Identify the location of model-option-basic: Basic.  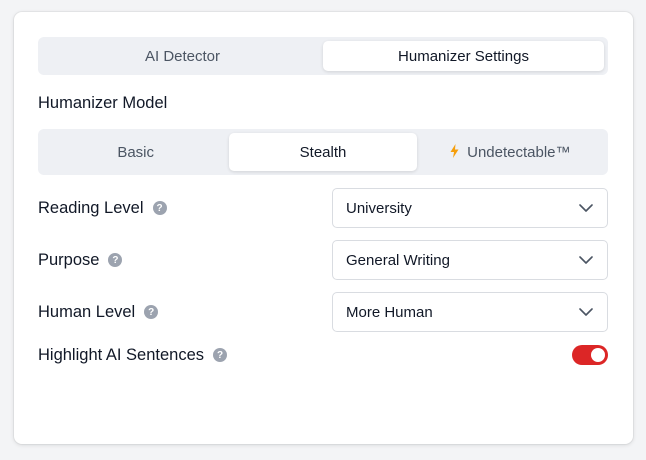
(135, 152).